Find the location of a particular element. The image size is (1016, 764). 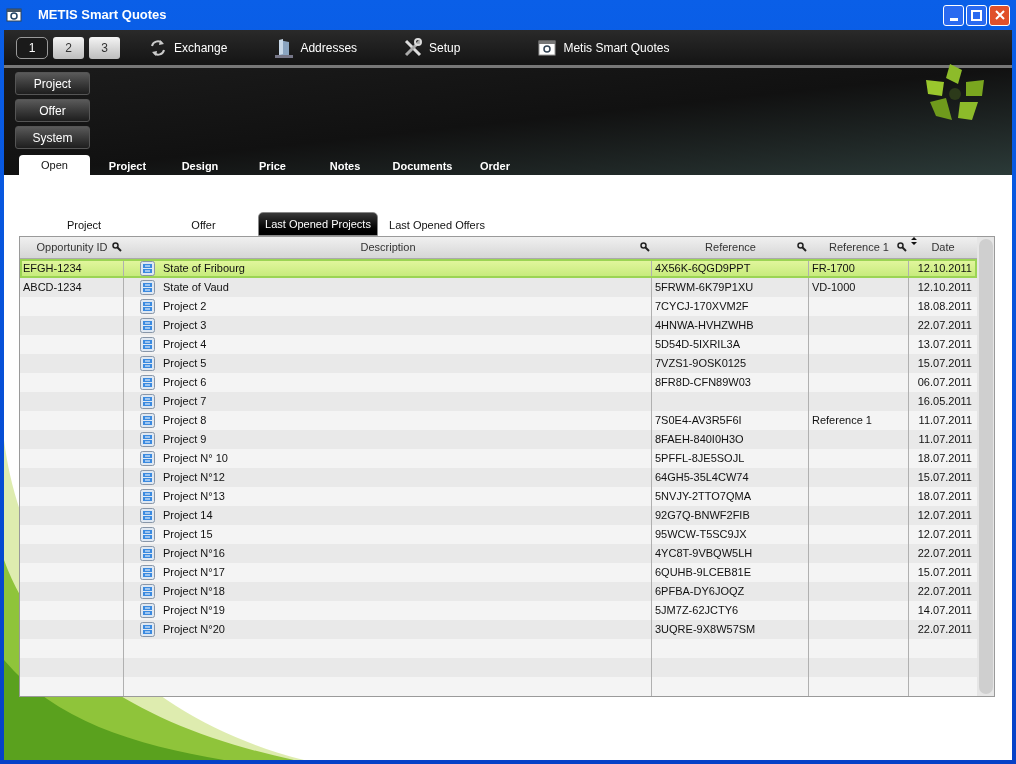

table-cell-text: Project 5 is located at coordinates (185, 364).